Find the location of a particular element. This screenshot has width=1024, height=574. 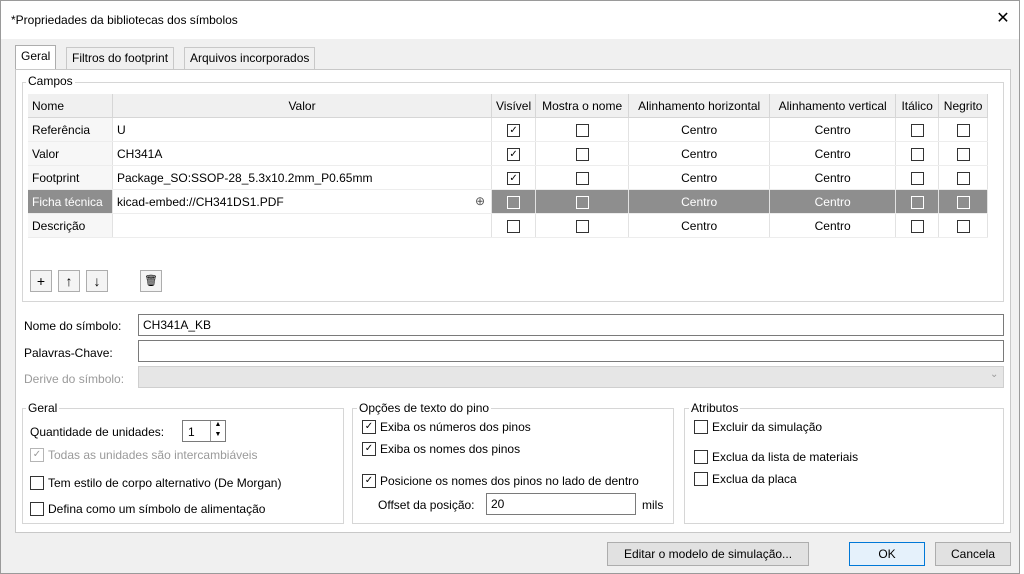

field-value-cell: Package_SO:SSOP-28_5.3x10.2mm_P0.65mm is located at coordinates (302, 177).